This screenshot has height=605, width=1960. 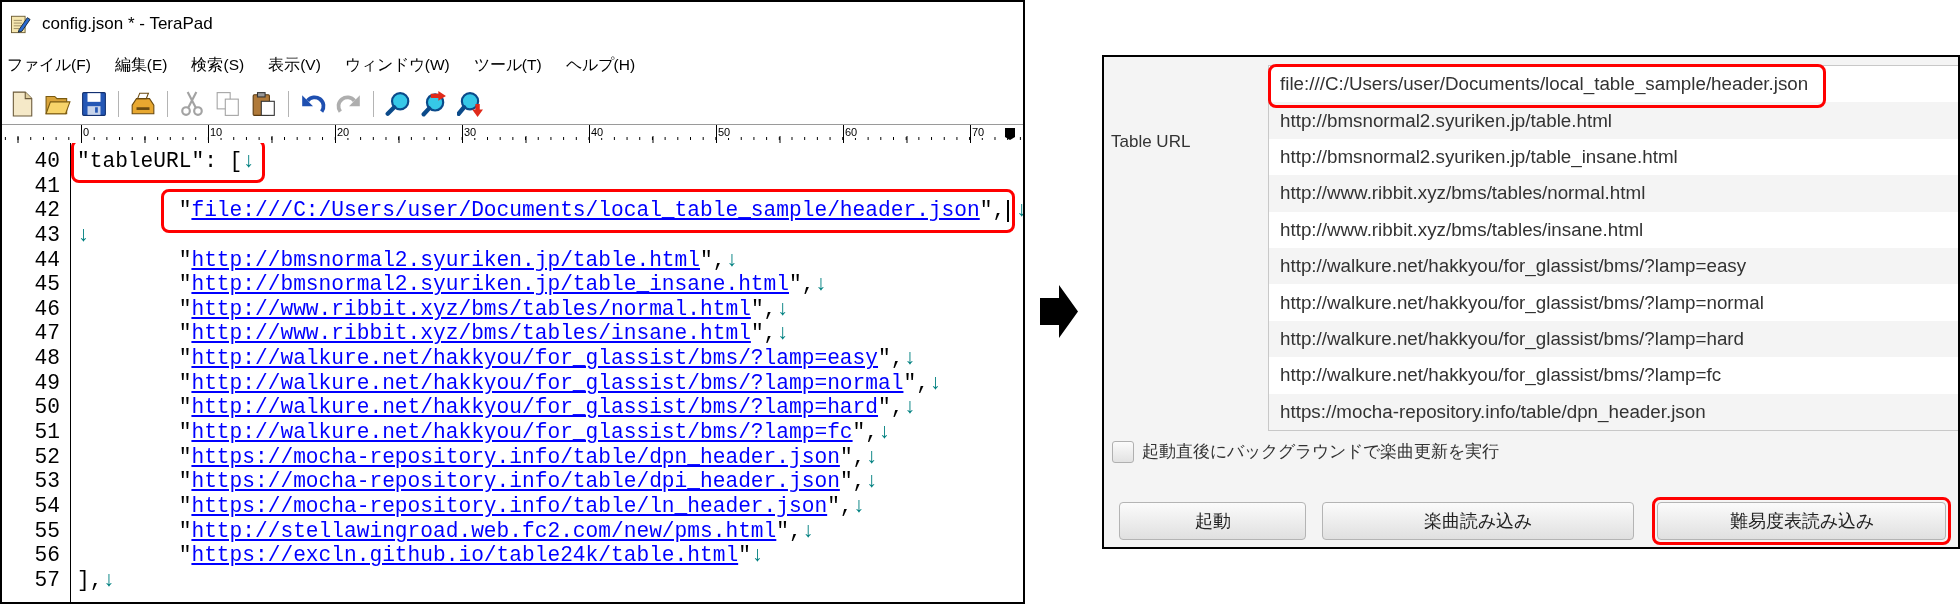 What do you see at coordinates (21, 24) in the screenshot?
I see `notepad-pencil-icon` at bounding box center [21, 24].